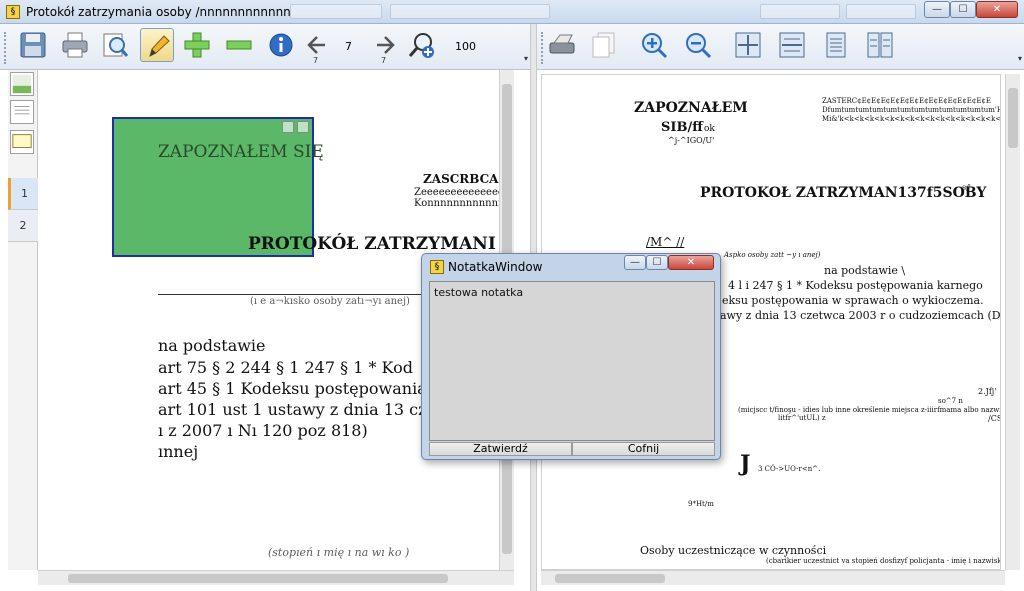  I want to click on annotation-edit-icon, so click(303, 127).